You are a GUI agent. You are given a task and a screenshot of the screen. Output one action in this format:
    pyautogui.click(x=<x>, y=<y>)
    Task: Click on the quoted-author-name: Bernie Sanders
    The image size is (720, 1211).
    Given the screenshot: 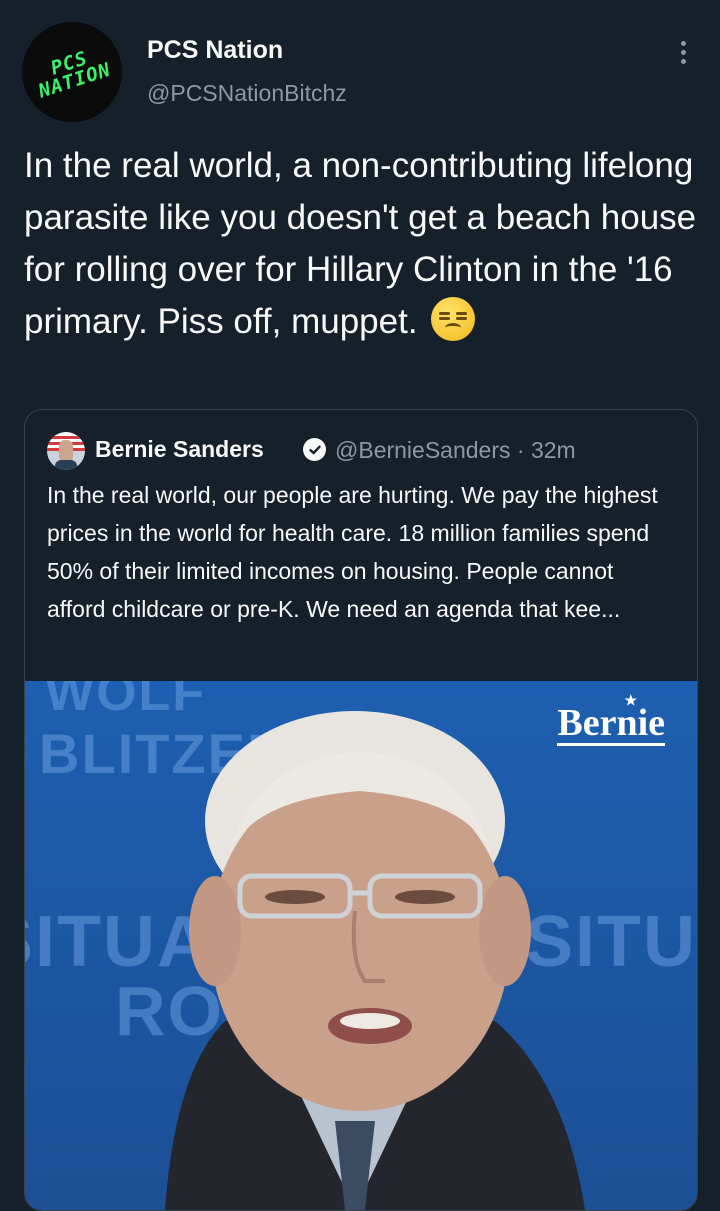 What is the action you would take?
    pyautogui.click(x=179, y=449)
    